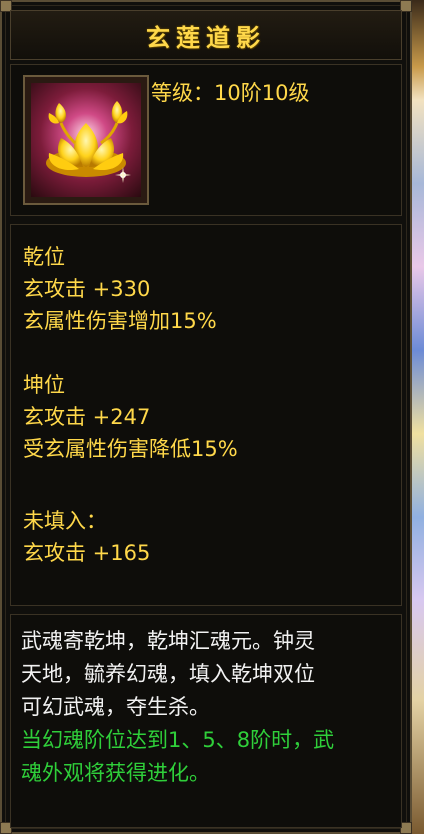  Describe the element at coordinates (115, 773) in the screenshot. I see `evolution-line-2: 魂外观将获得进化。` at that location.